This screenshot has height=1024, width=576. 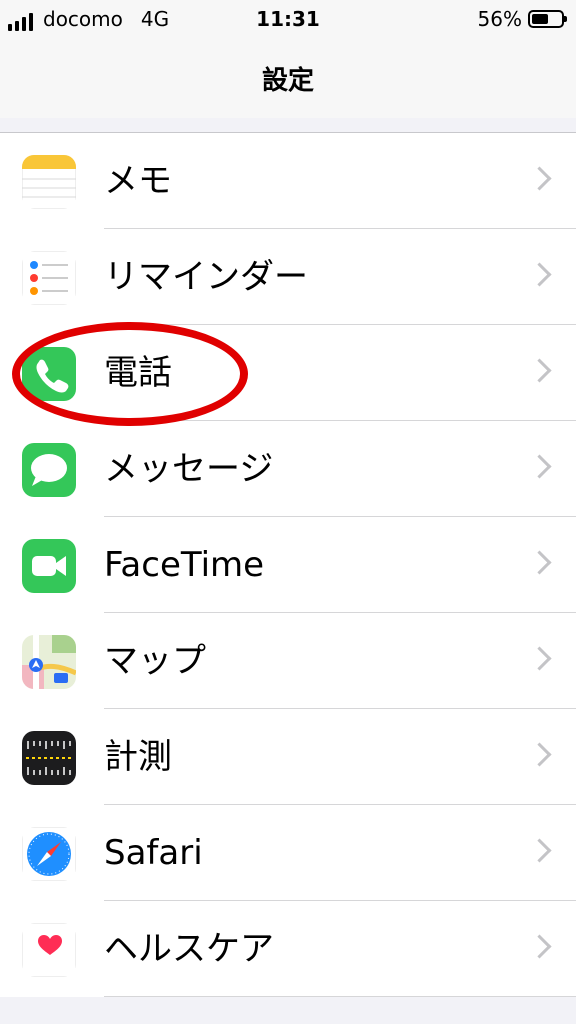 What do you see at coordinates (49, 278) in the screenshot?
I see `reminders-icon` at bounding box center [49, 278].